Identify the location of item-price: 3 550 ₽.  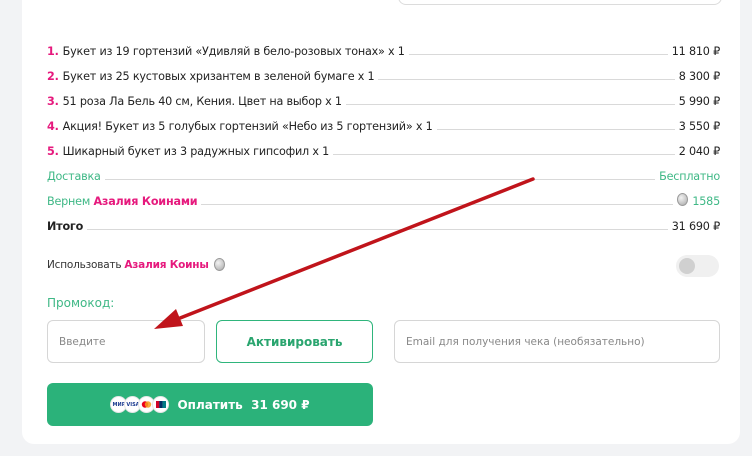
(699, 126).